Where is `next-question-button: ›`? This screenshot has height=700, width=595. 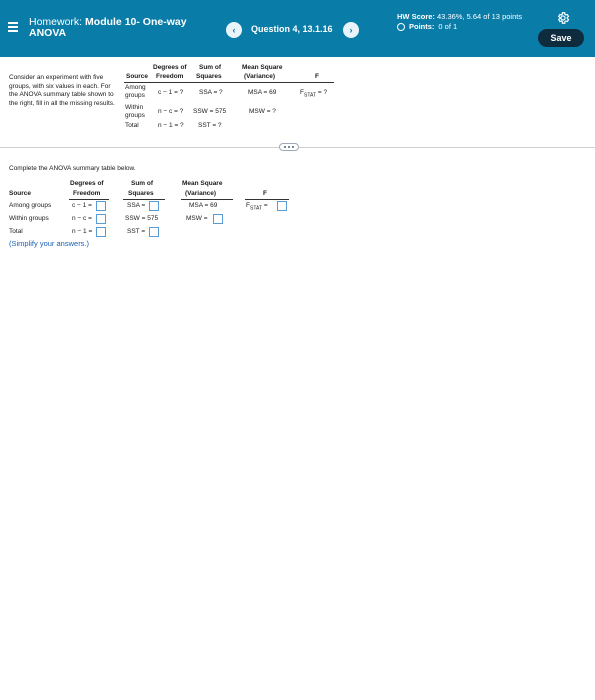 next-question-button: › is located at coordinates (351, 30).